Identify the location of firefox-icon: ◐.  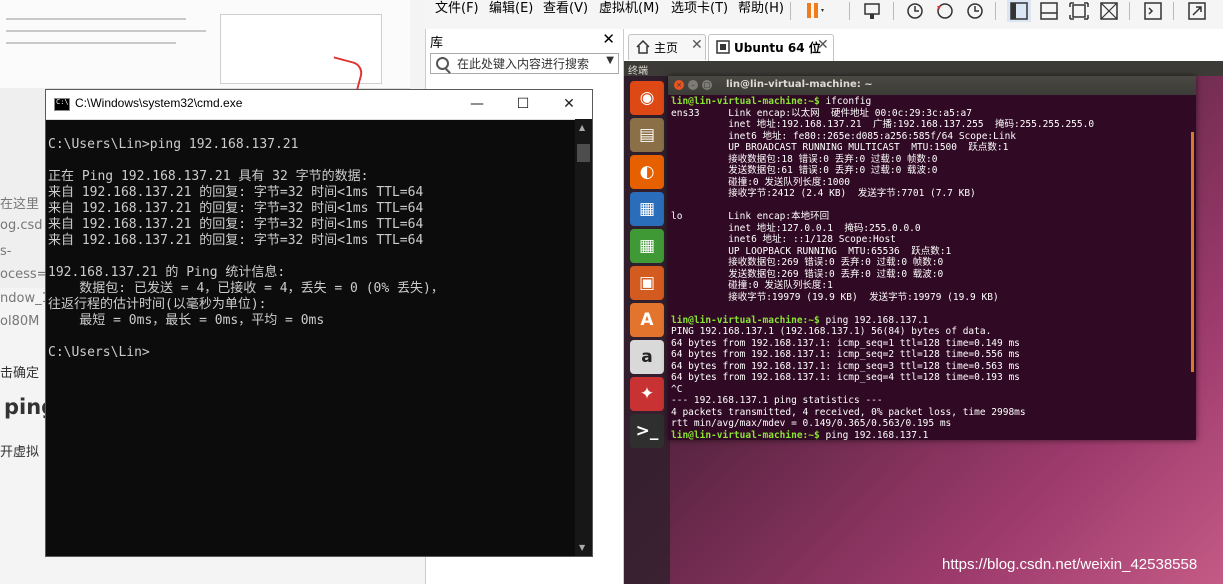
(647, 172).